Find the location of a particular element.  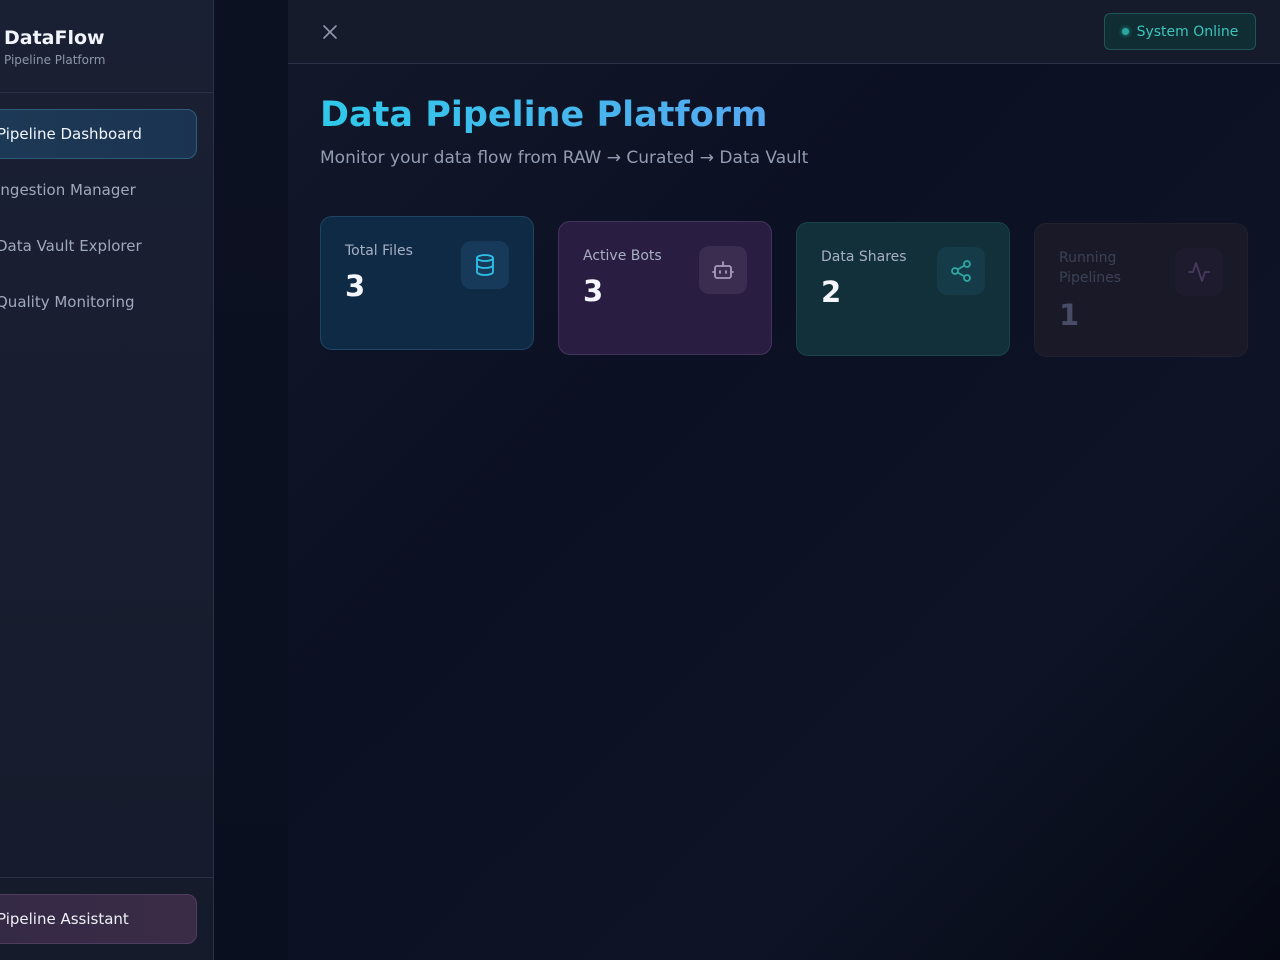

brand-title: DataFlow is located at coordinates (54, 38).